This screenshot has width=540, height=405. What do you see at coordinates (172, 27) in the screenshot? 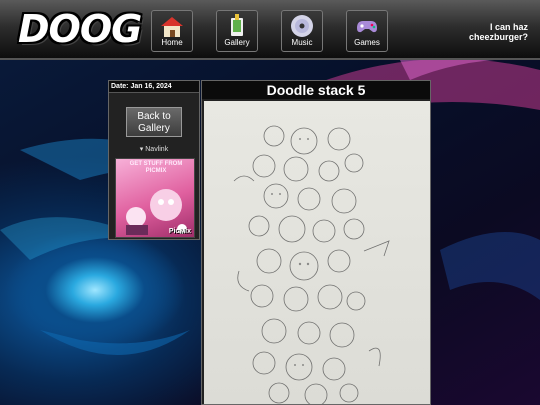
I see `home-icon` at bounding box center [172, 27].